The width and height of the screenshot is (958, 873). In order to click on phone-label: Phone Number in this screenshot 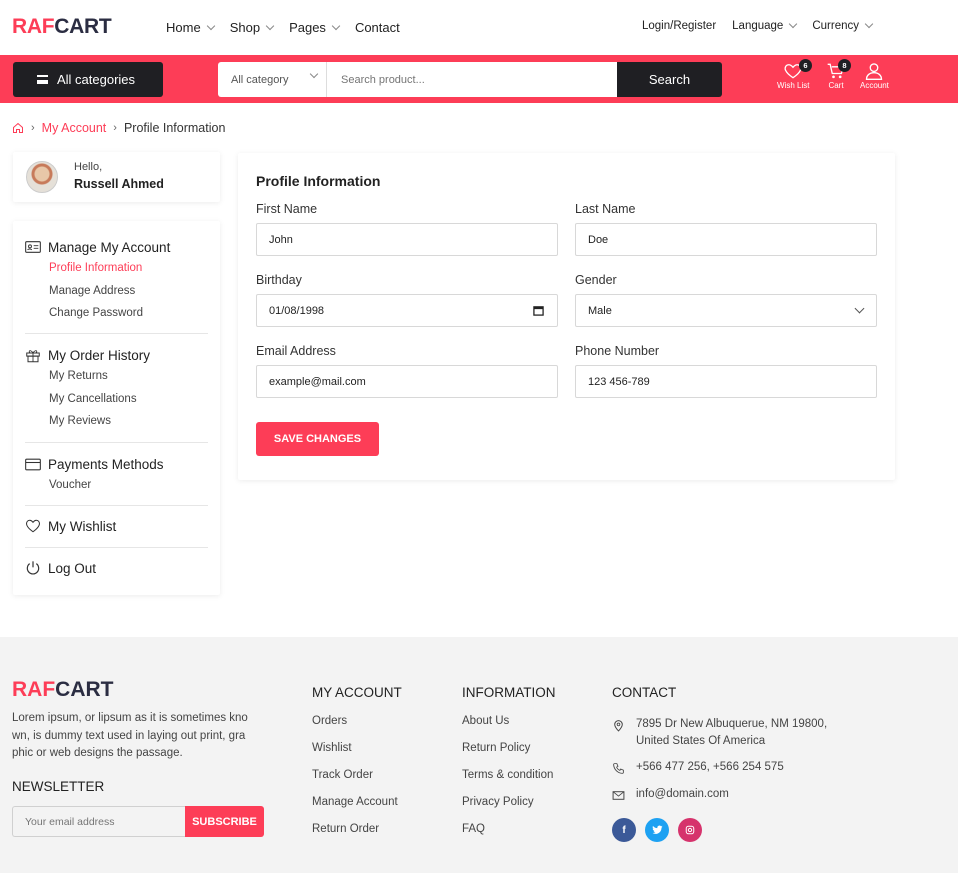, I will do `click(617, 351)`.